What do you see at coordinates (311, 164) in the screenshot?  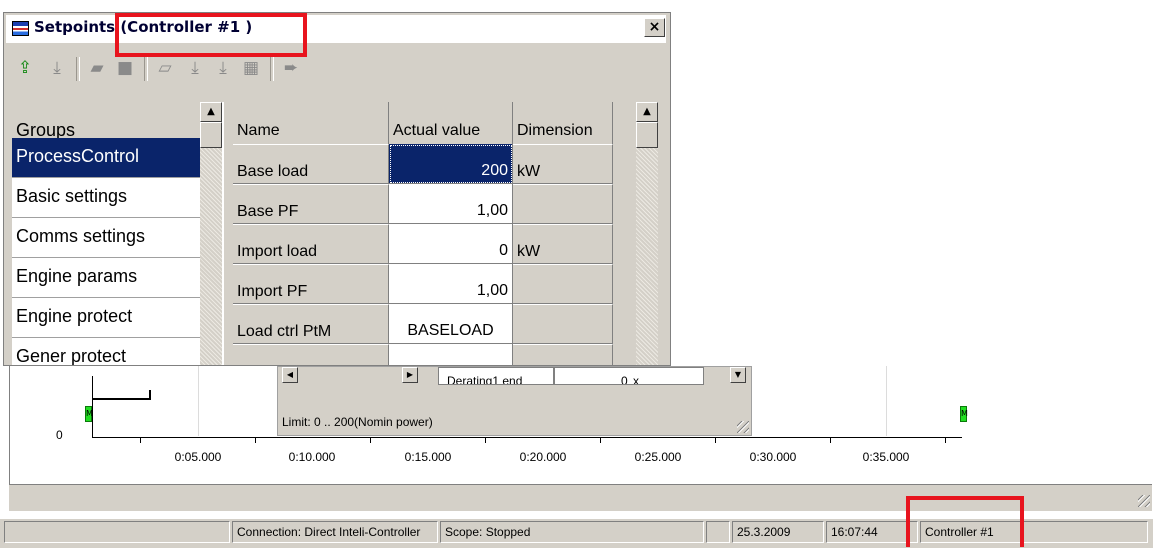 I see `row-name: Base load` at bounding box center [311, 164].